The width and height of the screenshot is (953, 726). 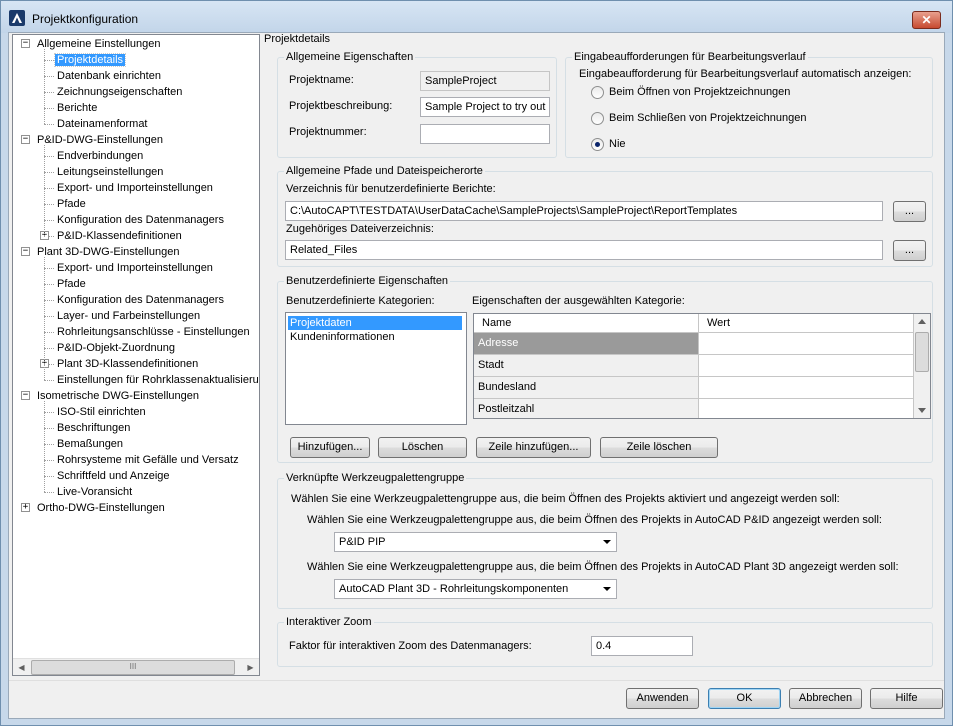 What do you see at coordinates (376, 368) in the screenshot?
I see `categories-listbox: Projektdaten Kundeninformationen` at bounding box center [376, 368].